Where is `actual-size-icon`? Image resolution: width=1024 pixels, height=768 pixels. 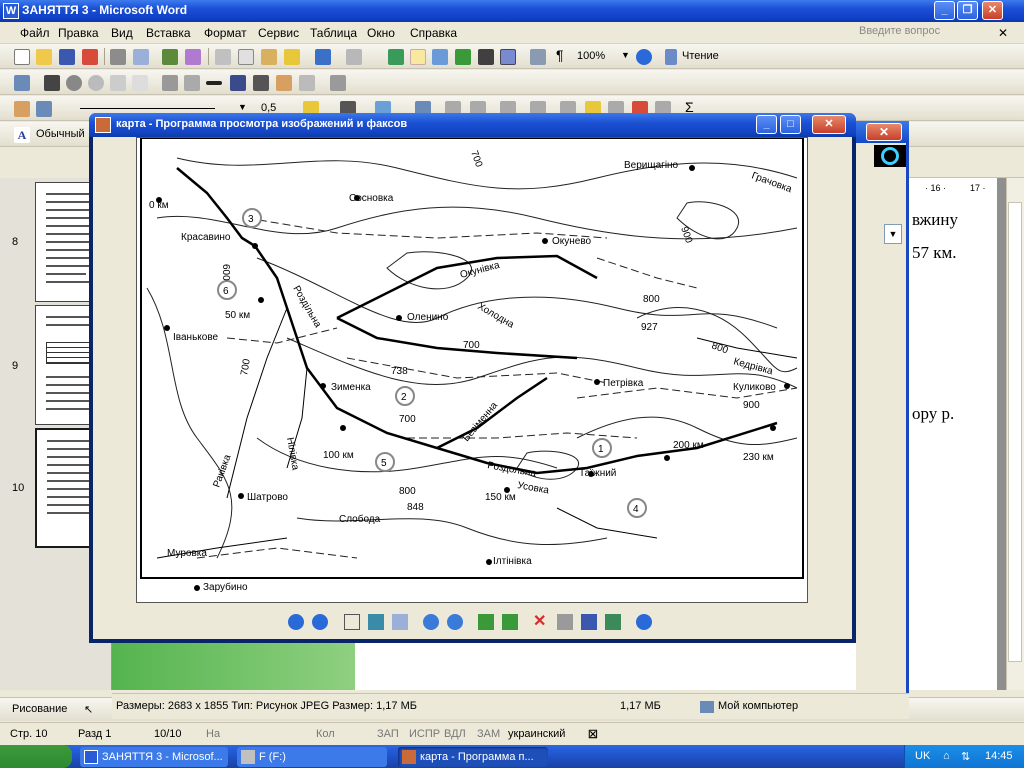
actual-size-icon is located at coordinates (376, 622).